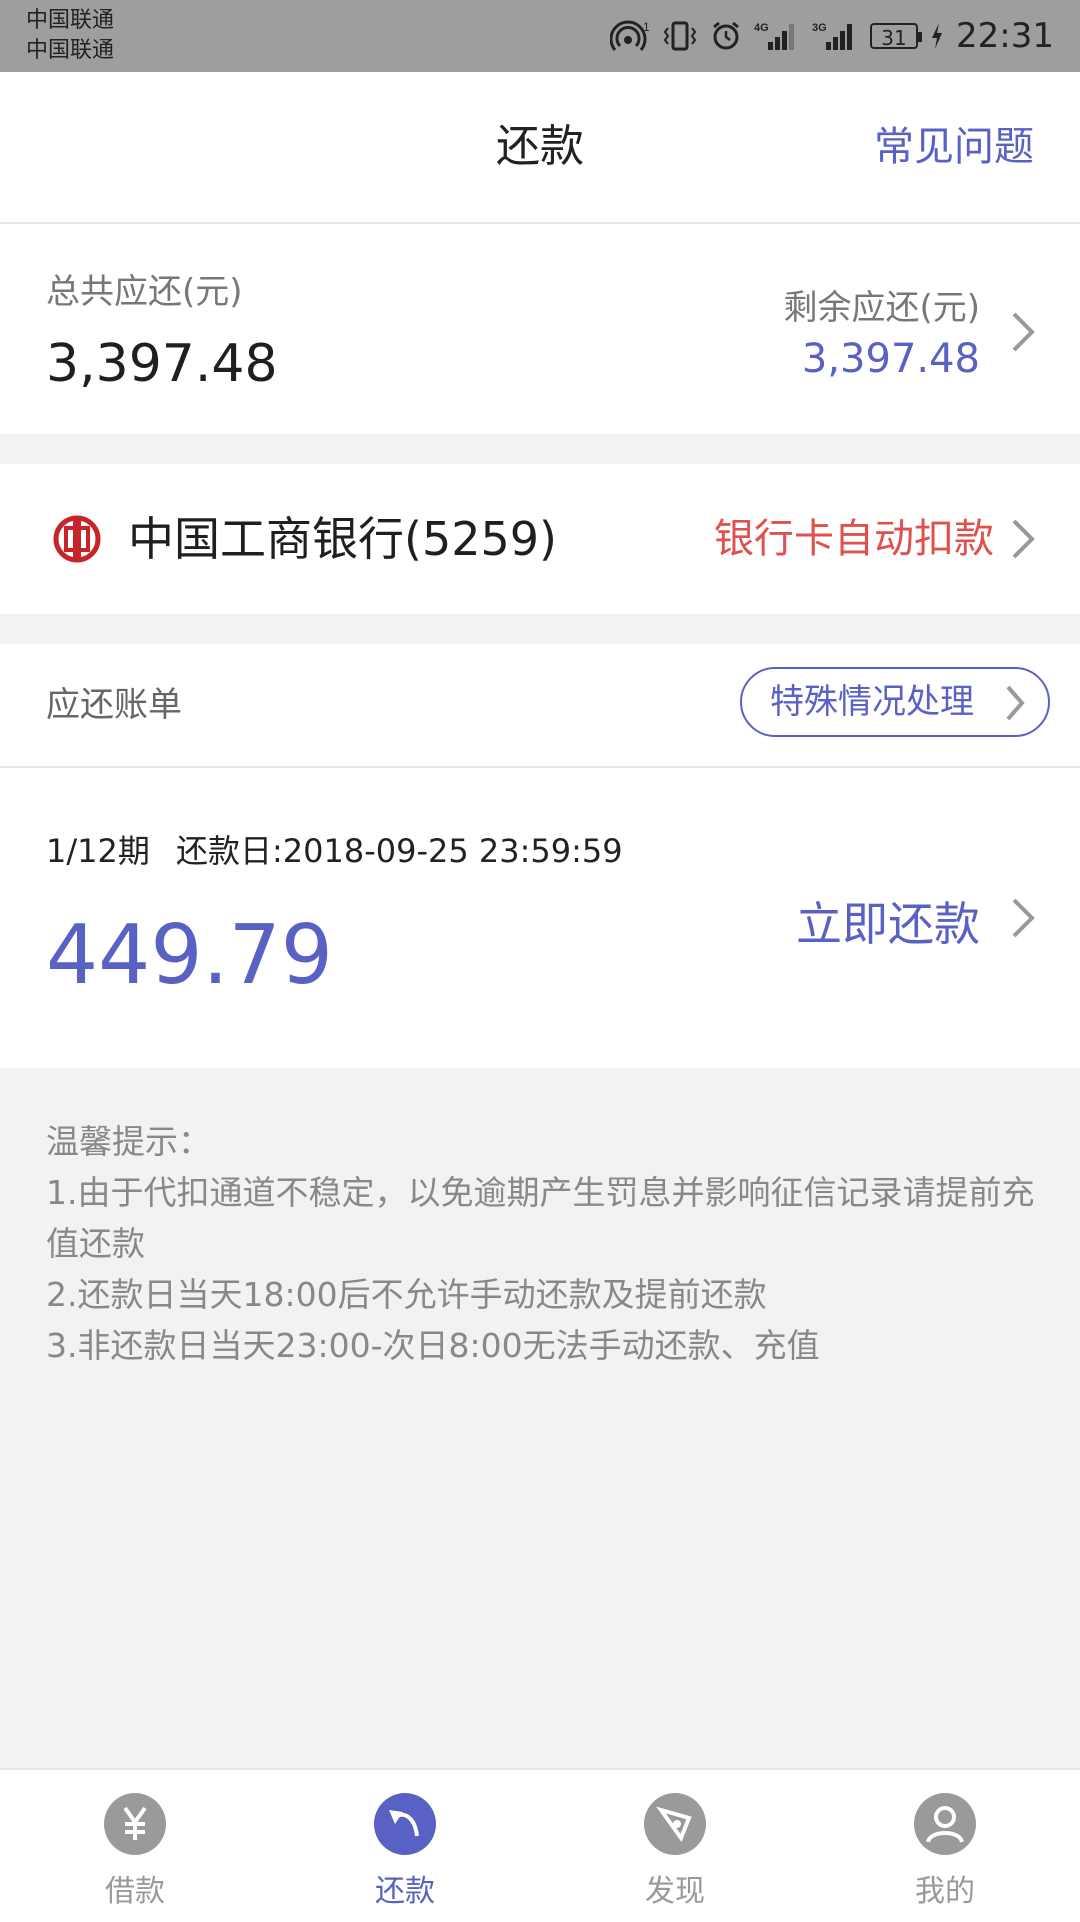  I want to click on total-due-value: 3,397.48, so click(162, 364).